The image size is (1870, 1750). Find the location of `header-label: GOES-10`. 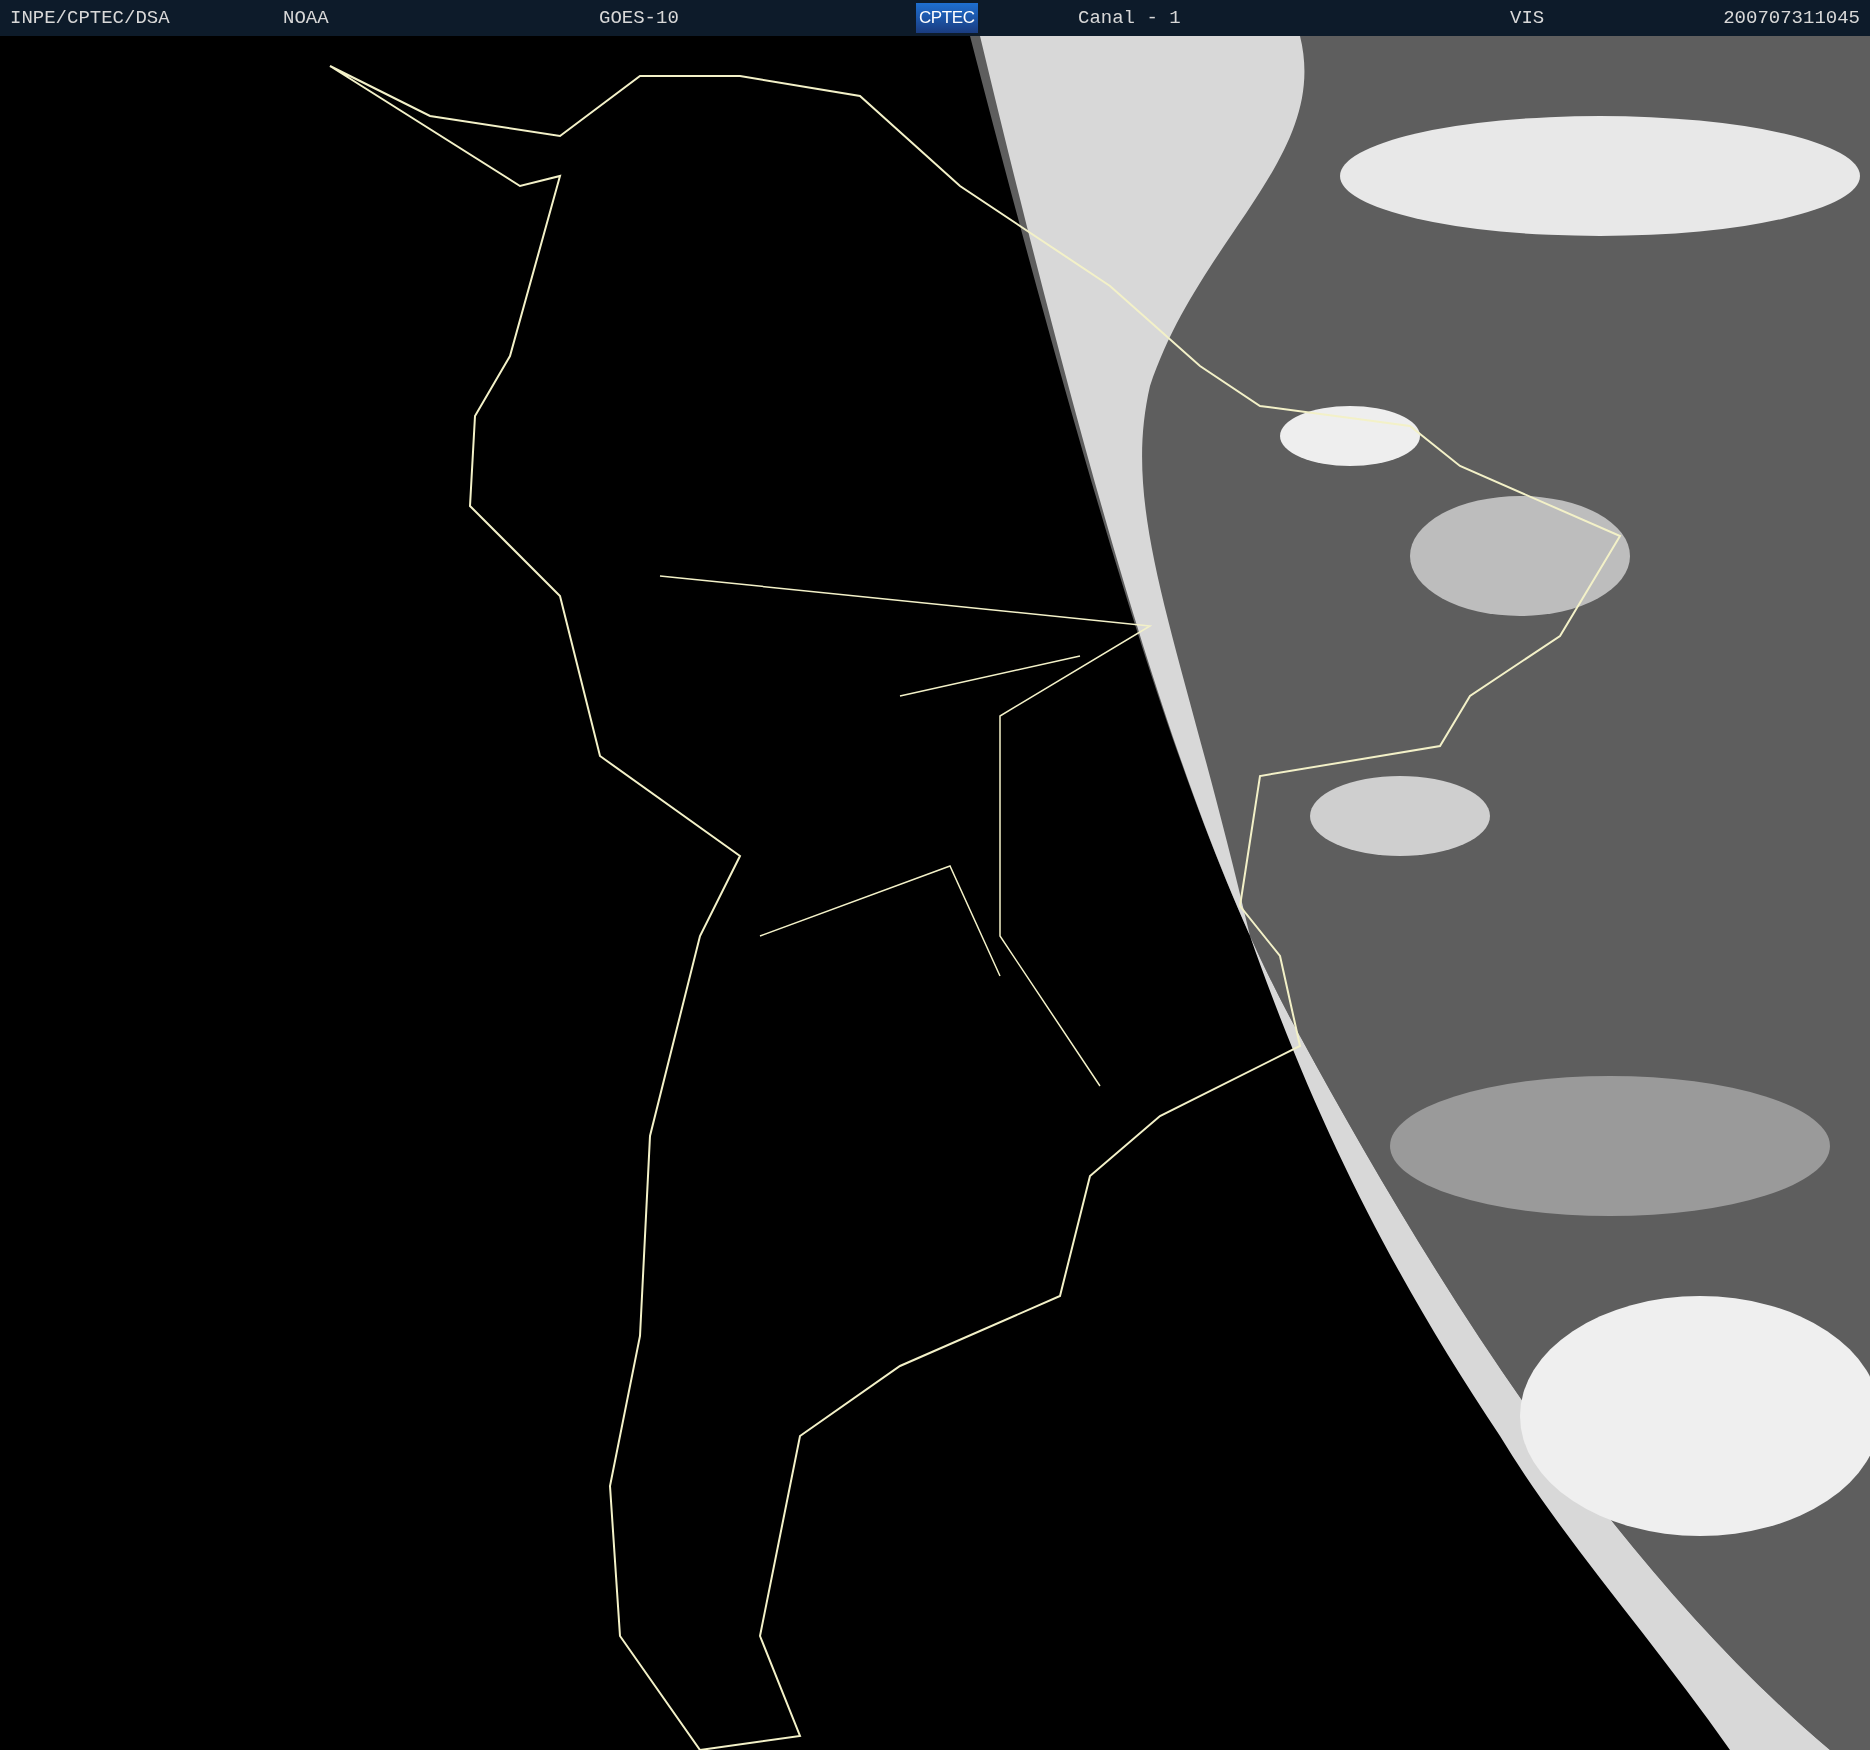

header-label: GOES-10 is located at coordinates (639, 17).